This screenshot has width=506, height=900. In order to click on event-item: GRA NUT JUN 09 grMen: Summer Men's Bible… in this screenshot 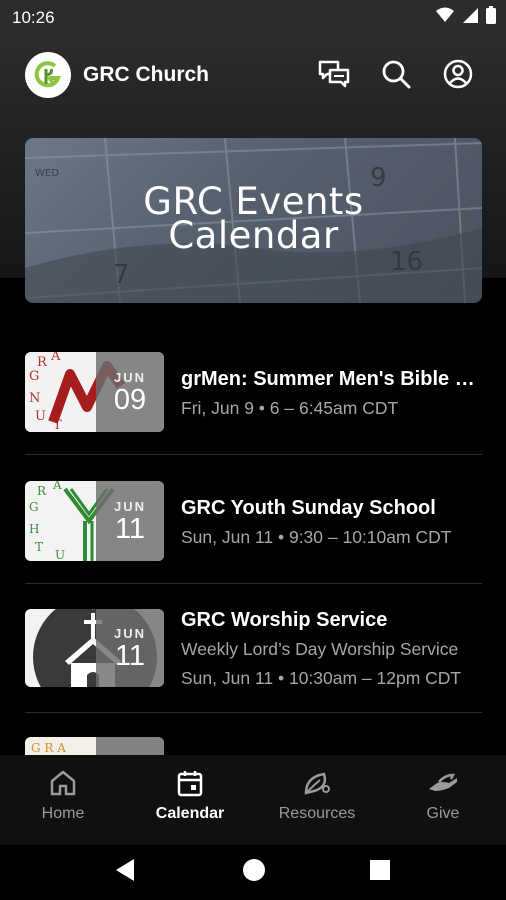, I will do `click(255, 416)`.